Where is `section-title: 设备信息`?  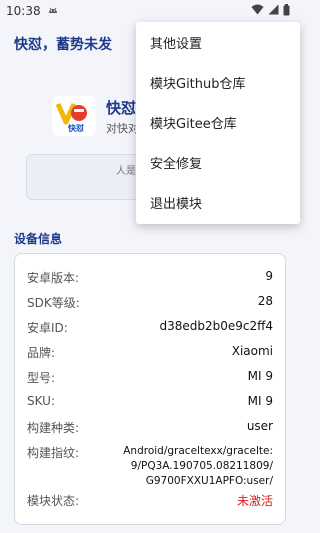 section-title: 设备信息 is located at coordinates (38, 239).